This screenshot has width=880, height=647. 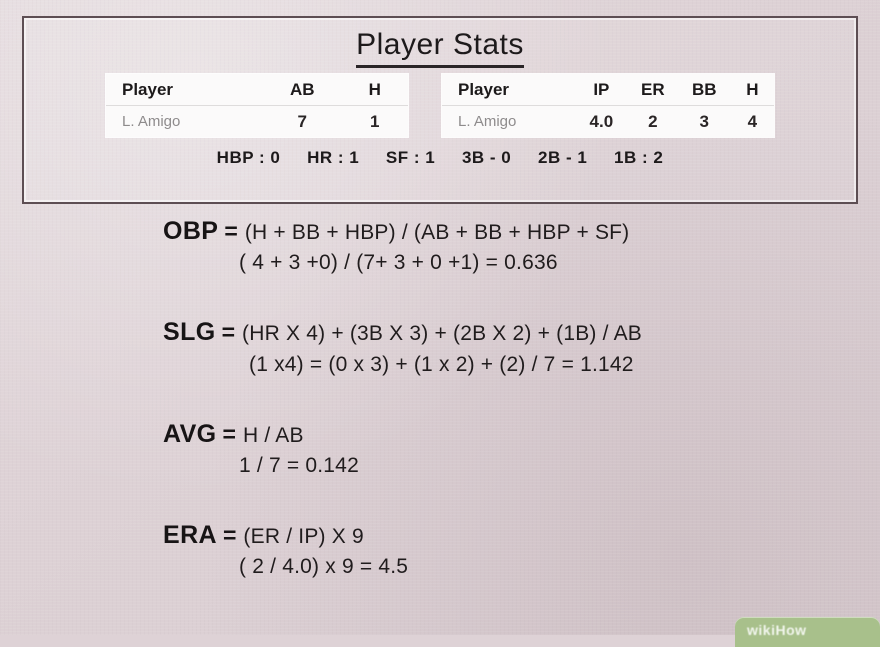 I want to click on wikihow-watermark-banner: wikiHow, so click(x=807, y=632).